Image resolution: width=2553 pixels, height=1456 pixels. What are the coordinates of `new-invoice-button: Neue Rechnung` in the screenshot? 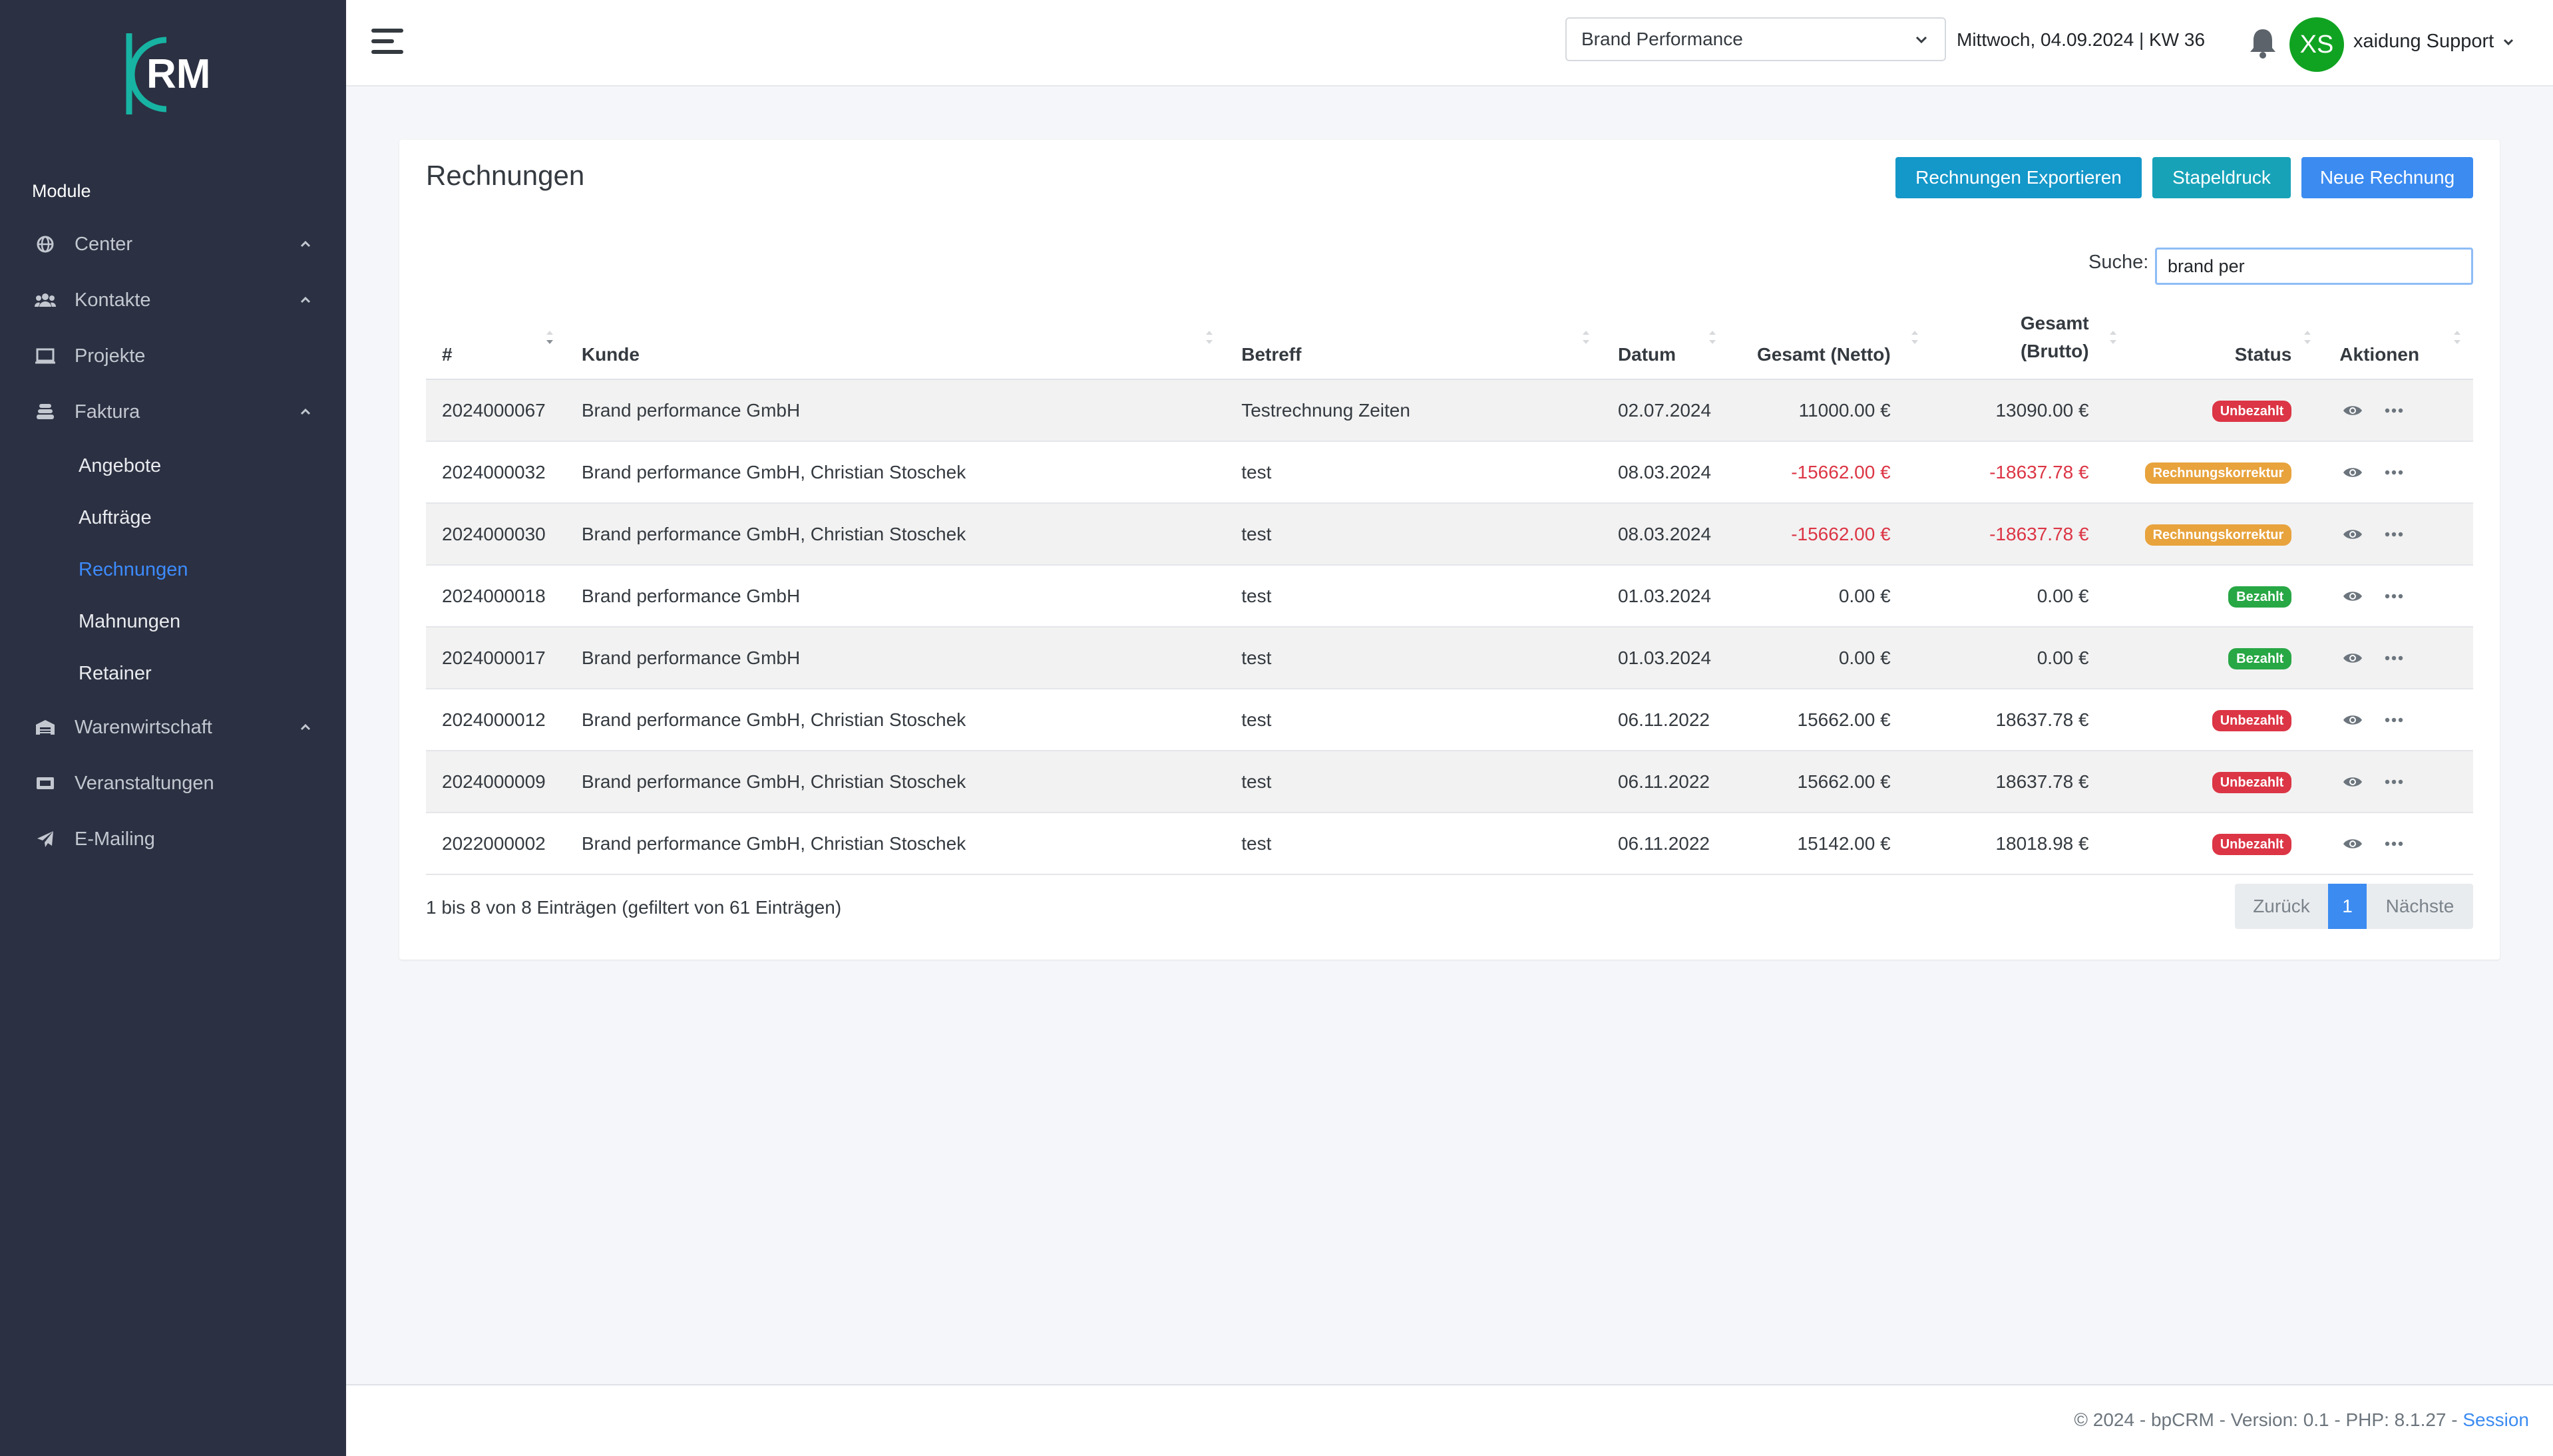 It's located at (2387, 178).